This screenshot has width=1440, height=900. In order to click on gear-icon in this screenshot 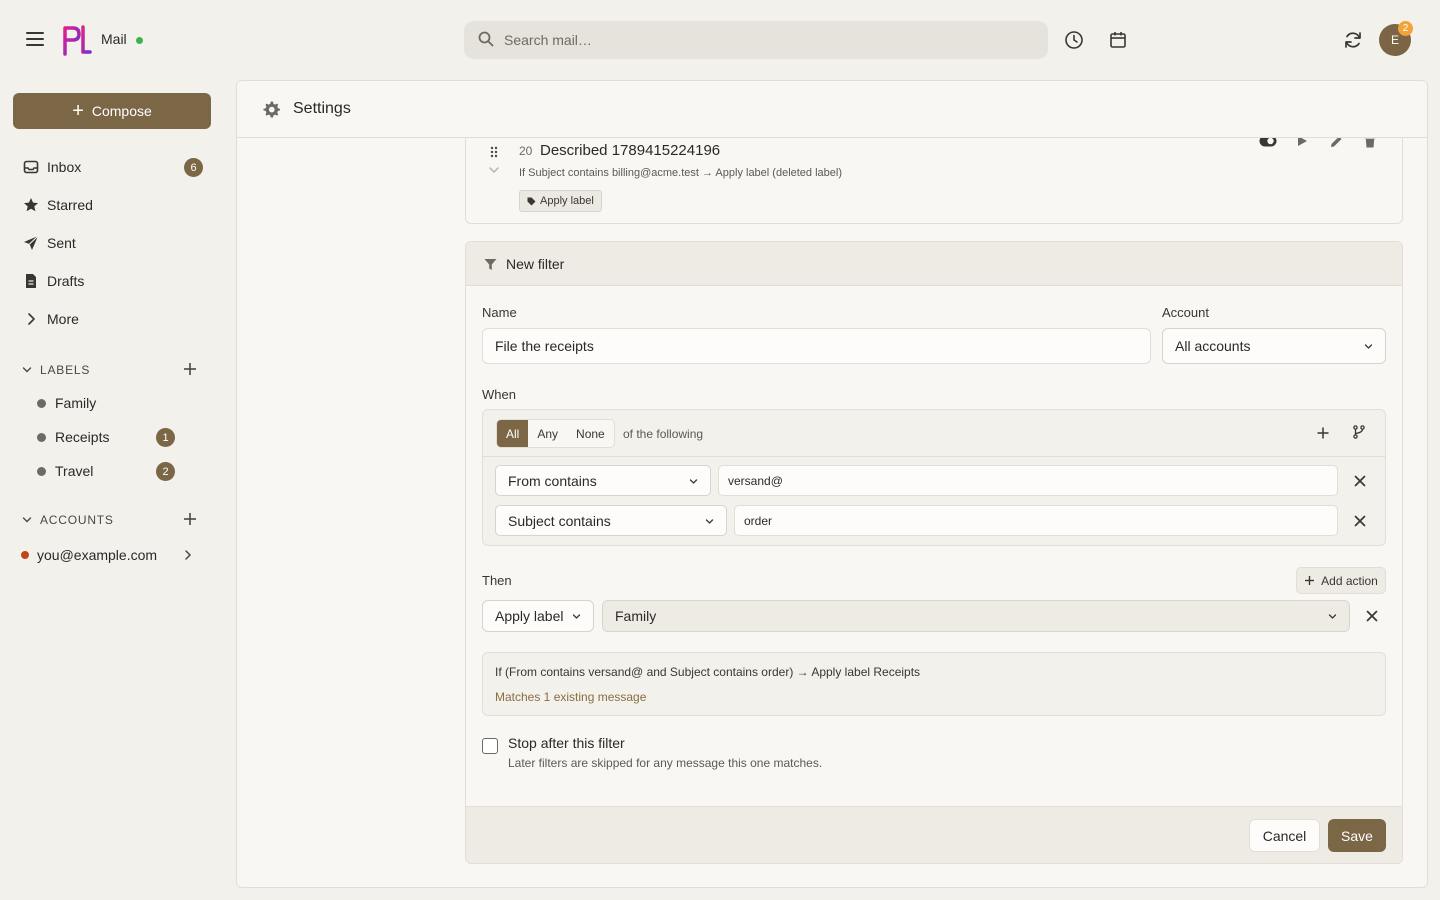, I will do `click(272, 109)`.